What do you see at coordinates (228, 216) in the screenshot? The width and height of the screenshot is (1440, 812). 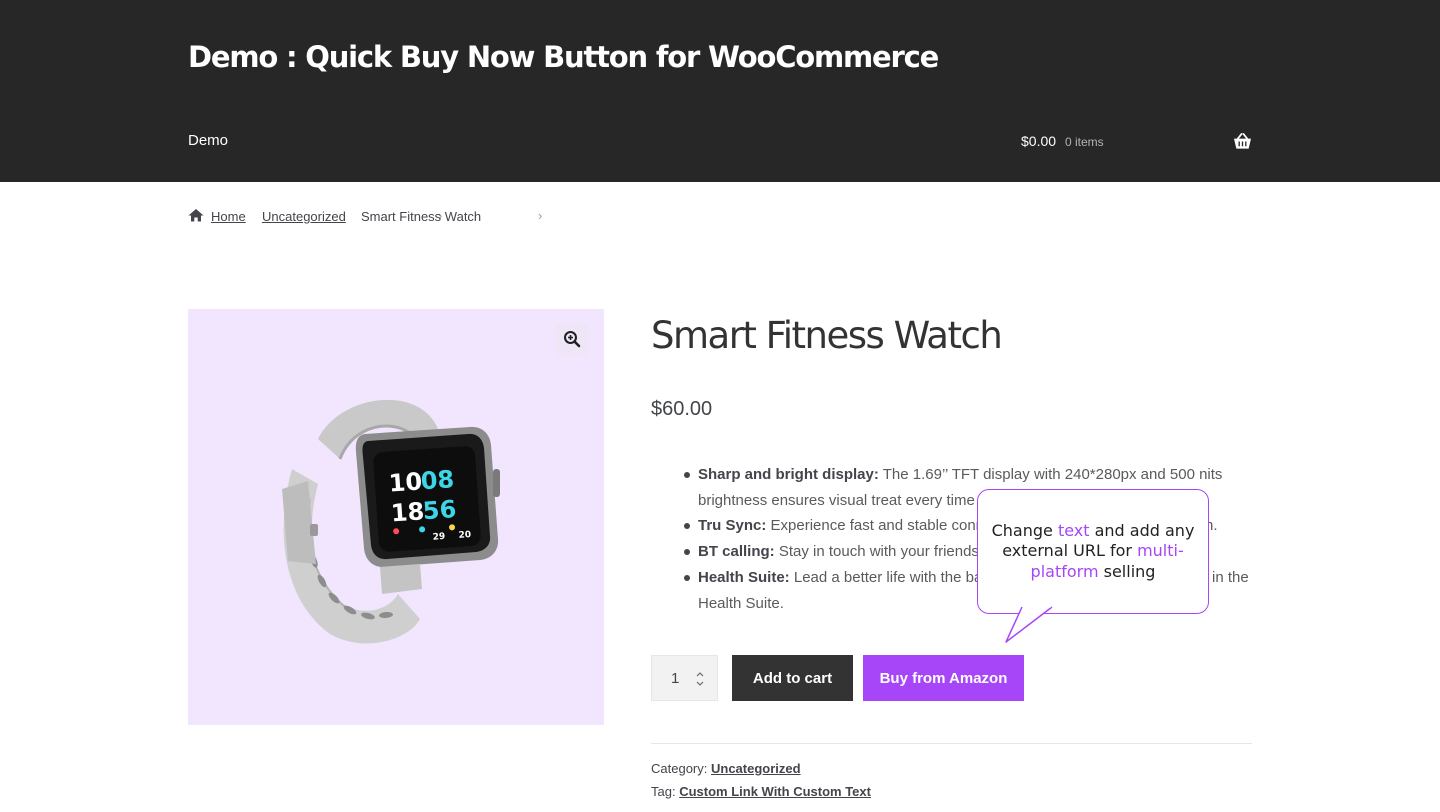 I see `breadcrumb-home: Home` at bounding box center [228, 216].